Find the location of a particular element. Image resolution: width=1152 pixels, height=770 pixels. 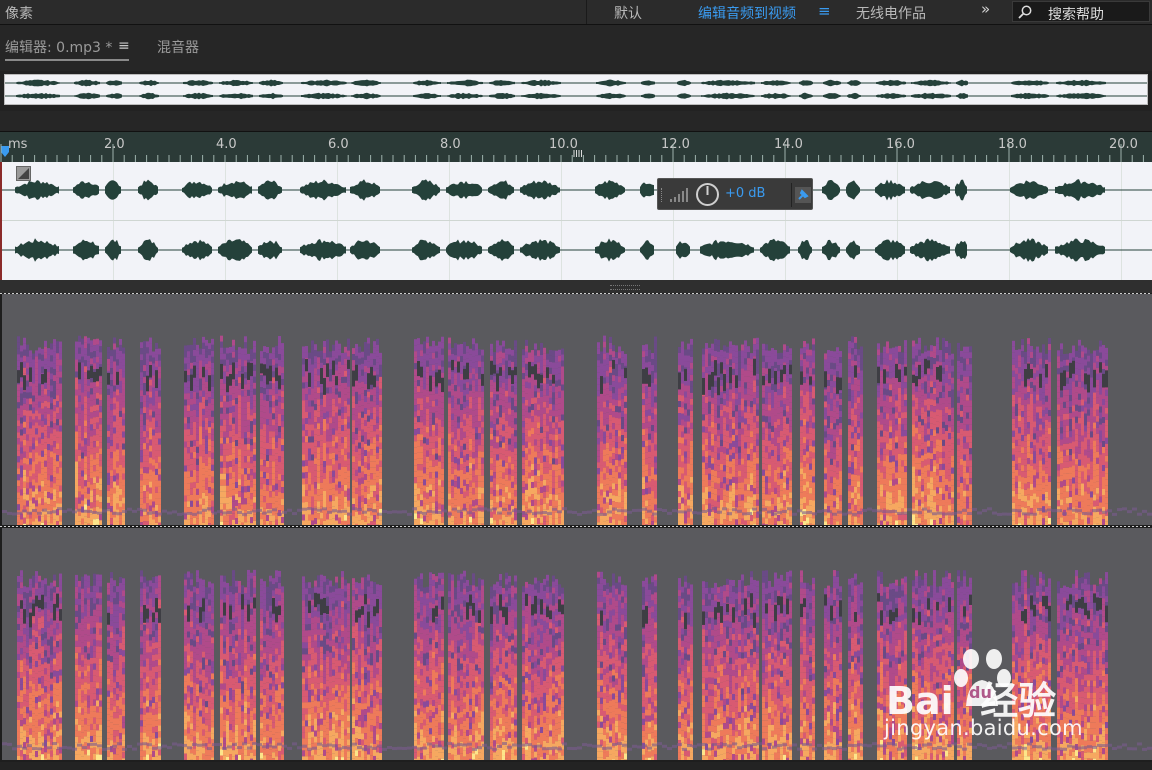

zoom-grip-icon is located at coordinates (578, 153).